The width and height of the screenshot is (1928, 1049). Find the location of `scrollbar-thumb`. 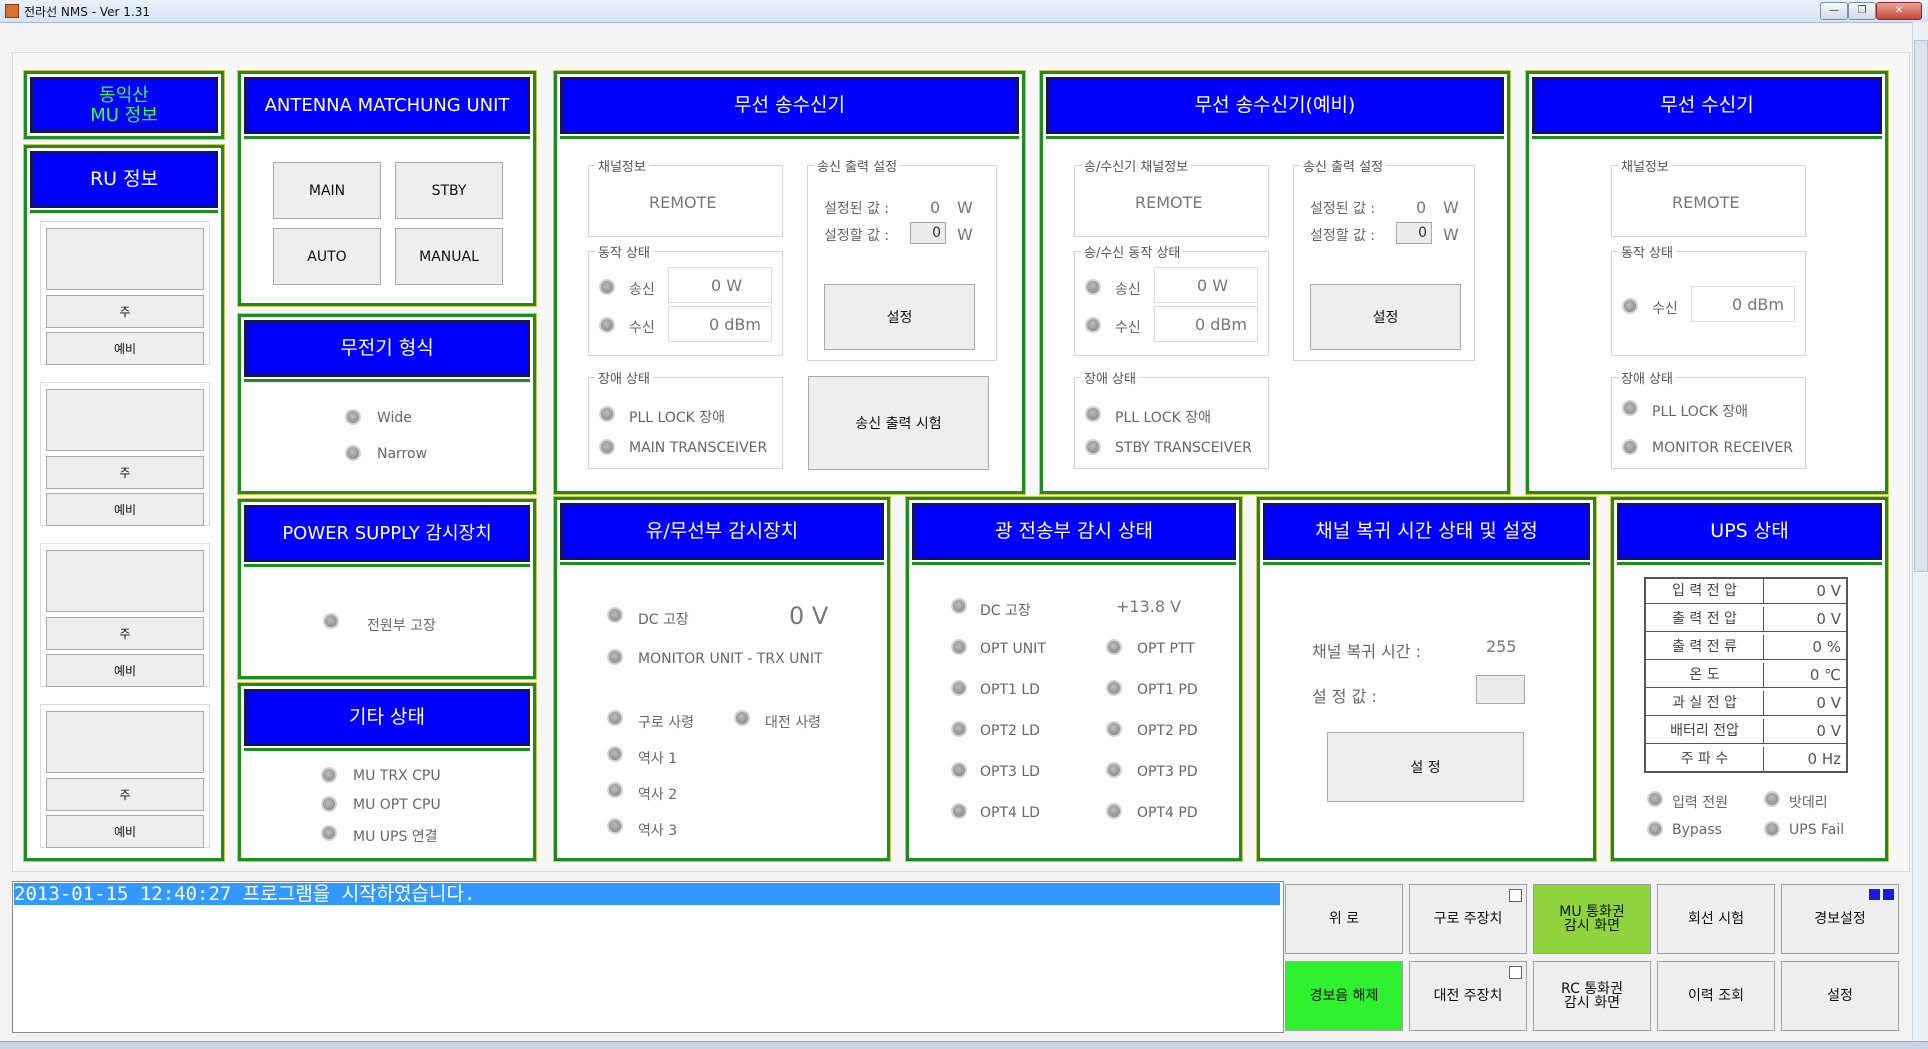

scrollbar-thumb is located at coordinates (1921, 306).